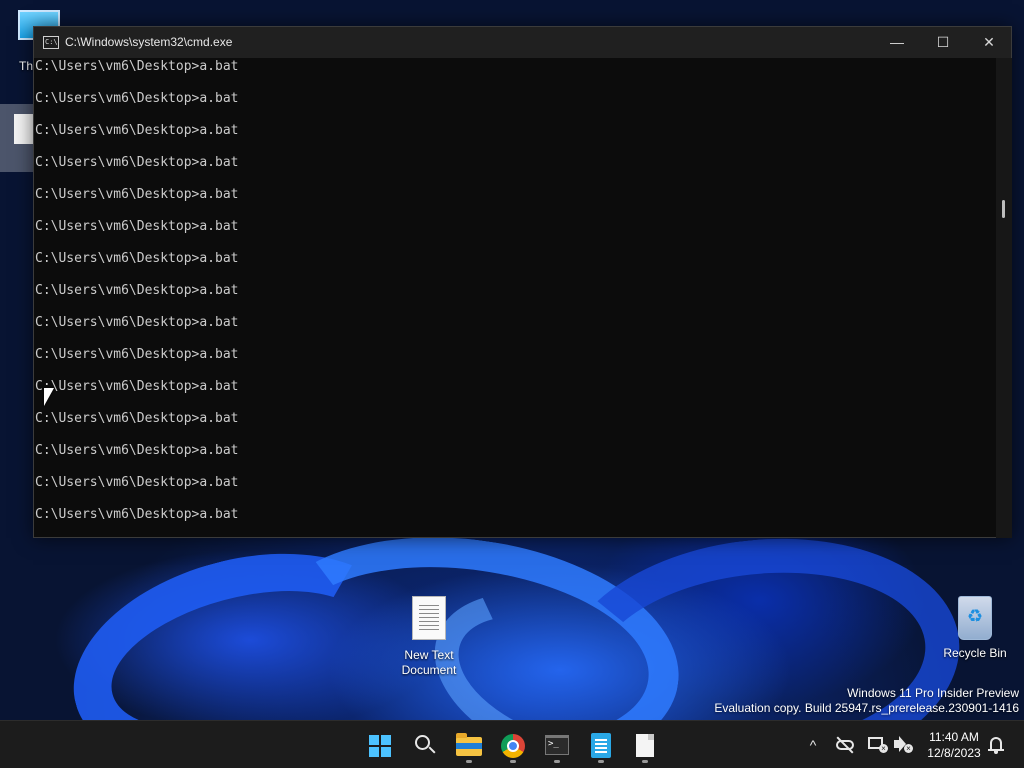 The width and height of the screenshot is (1024, 768). I want to click on close-button: ✕, so click(989, 42).